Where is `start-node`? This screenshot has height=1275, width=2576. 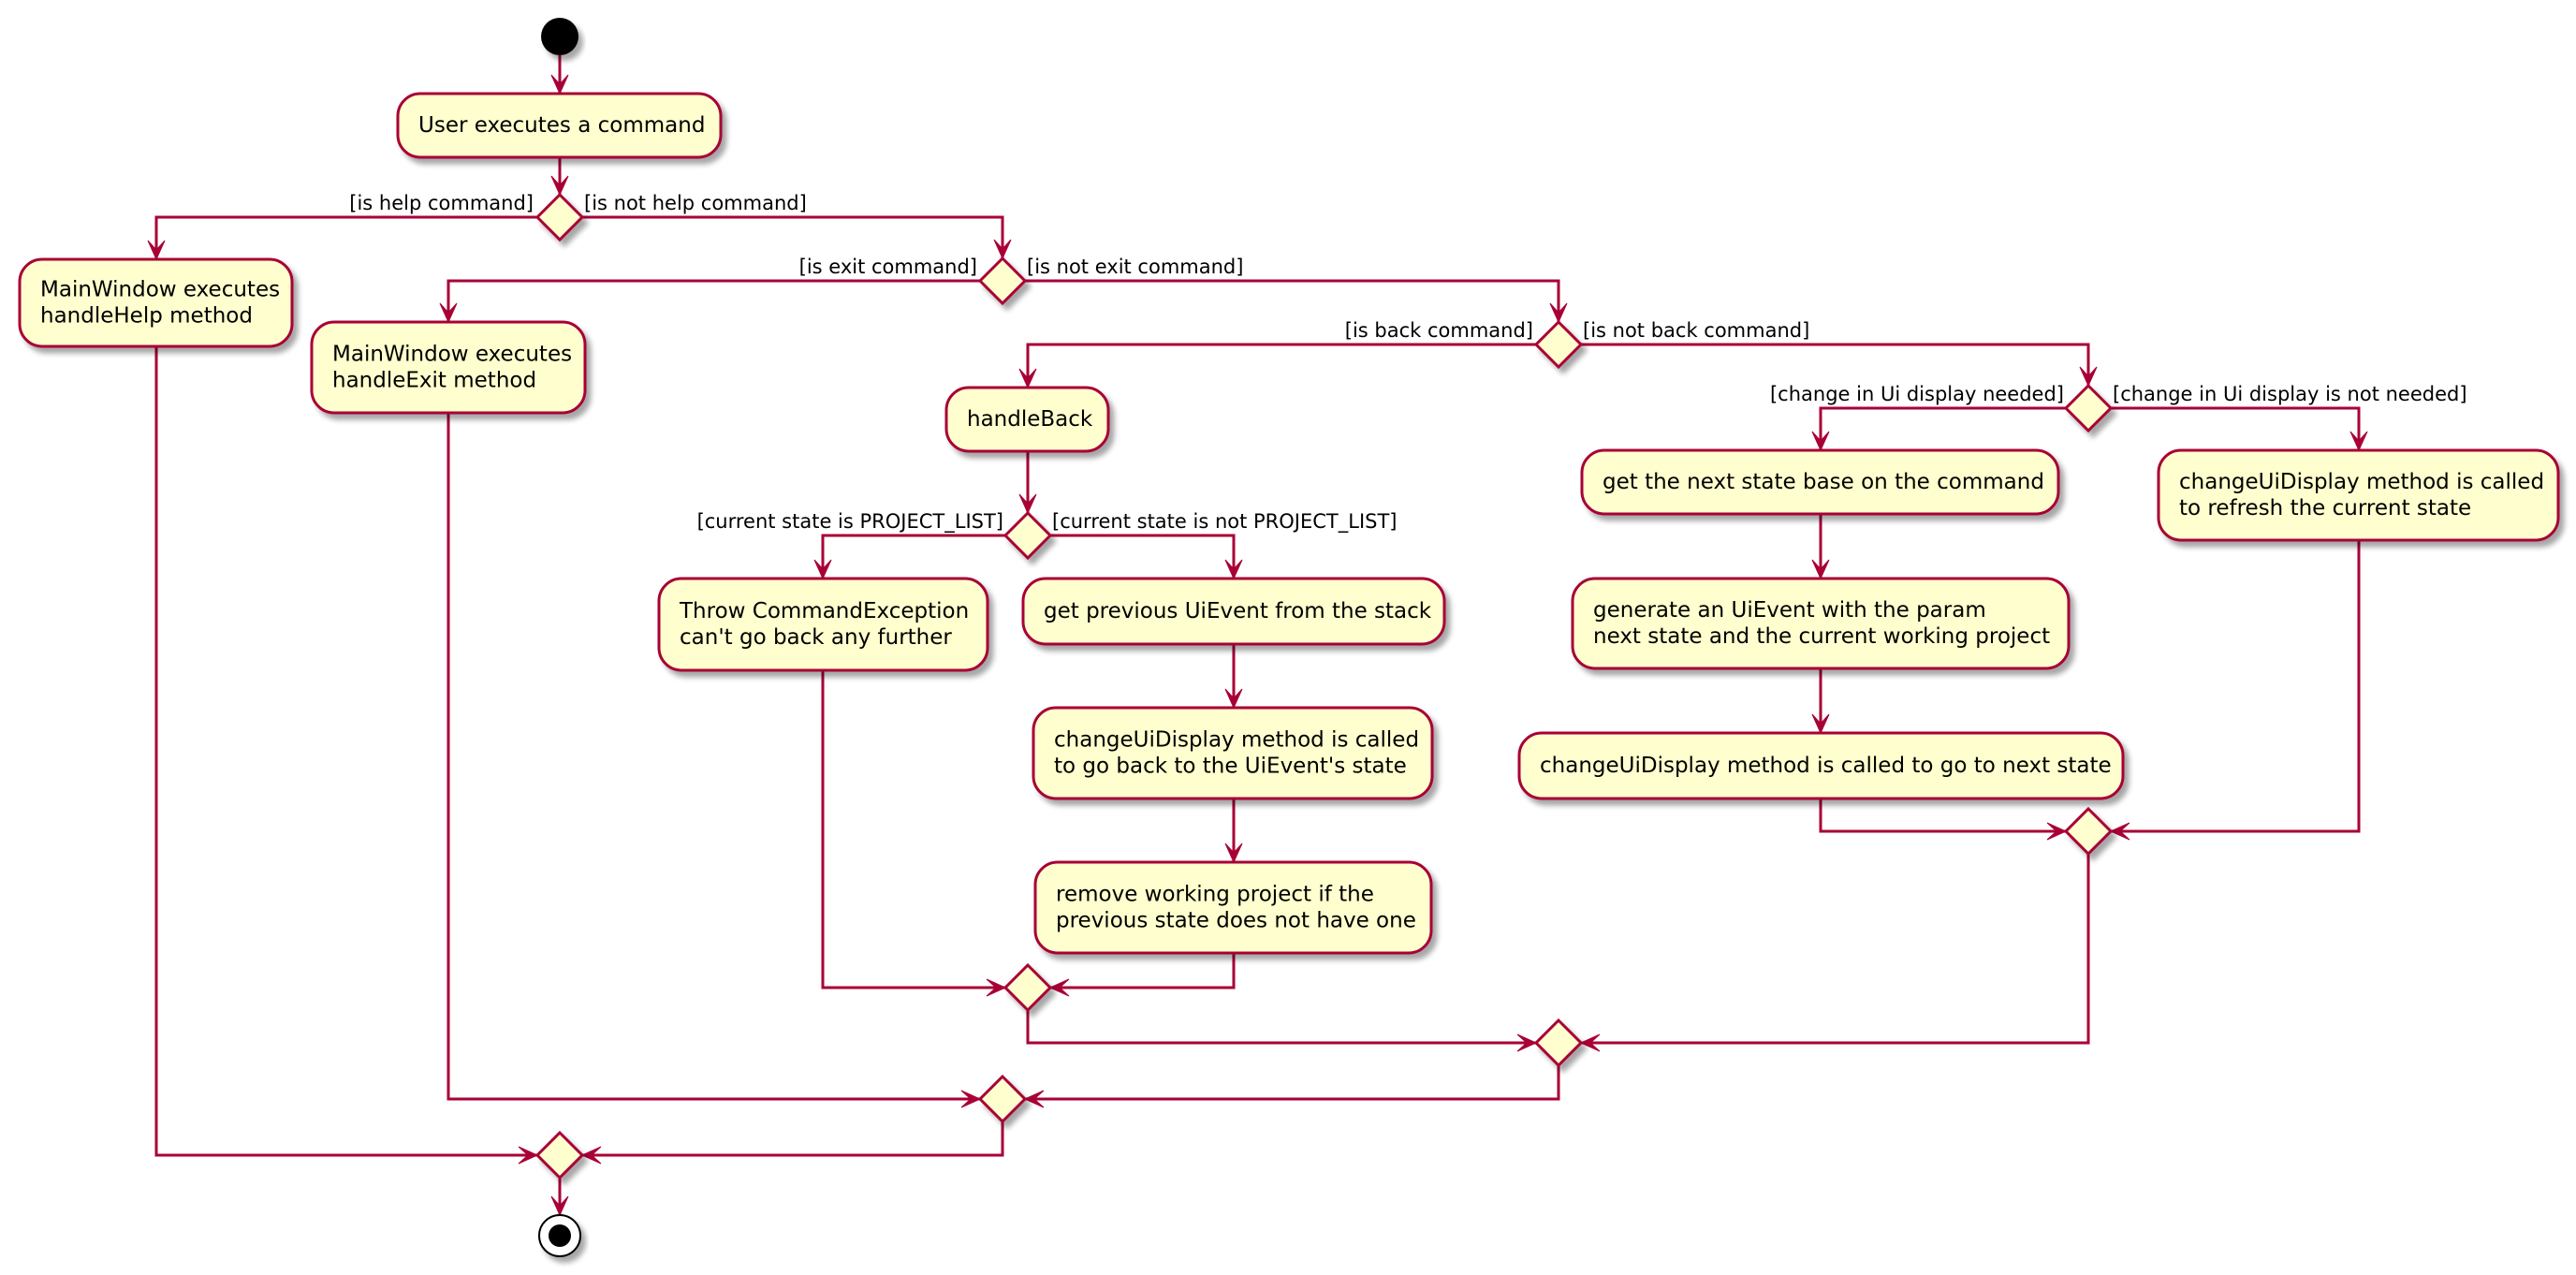 start-node is located at coordinates (559, 36).